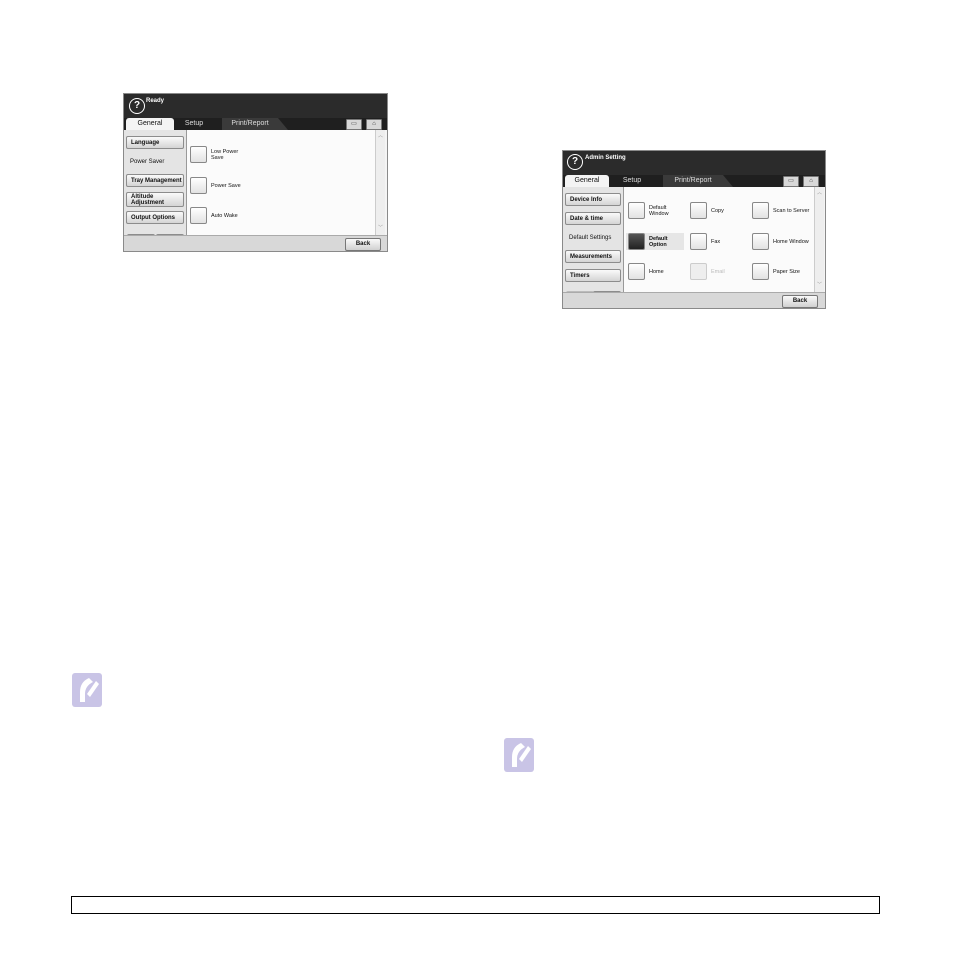  I want to click on sidebar-item-device-info: Device Info, so click(593, 199).